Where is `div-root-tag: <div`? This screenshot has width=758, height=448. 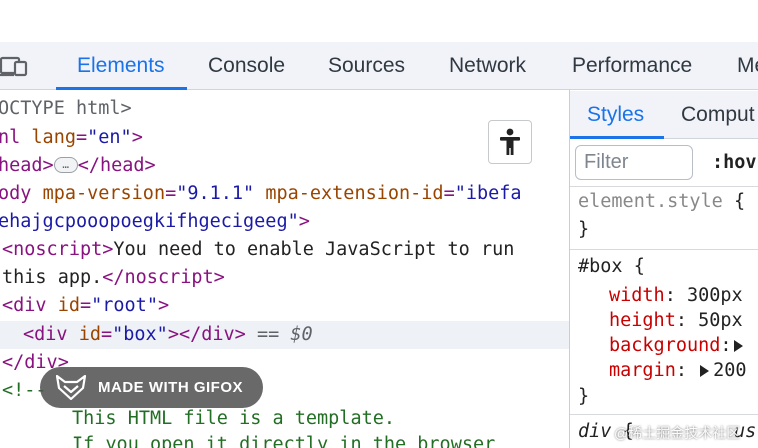 div-root-tag: <div is located at coordinates (24, 305).